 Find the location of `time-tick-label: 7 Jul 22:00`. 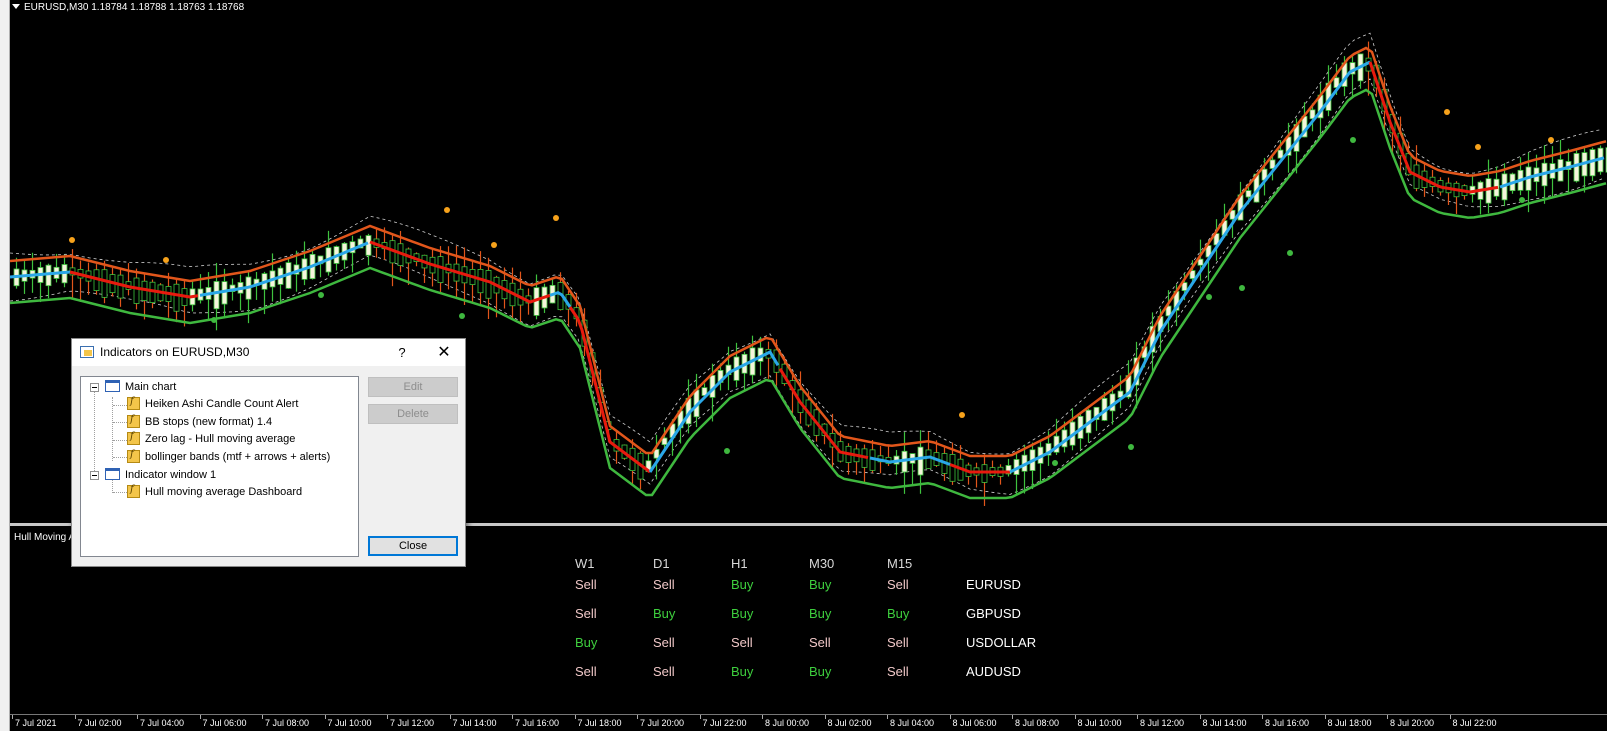

time-tick-label: 7 Jul 22:00 is located at coordinates (724, 723).